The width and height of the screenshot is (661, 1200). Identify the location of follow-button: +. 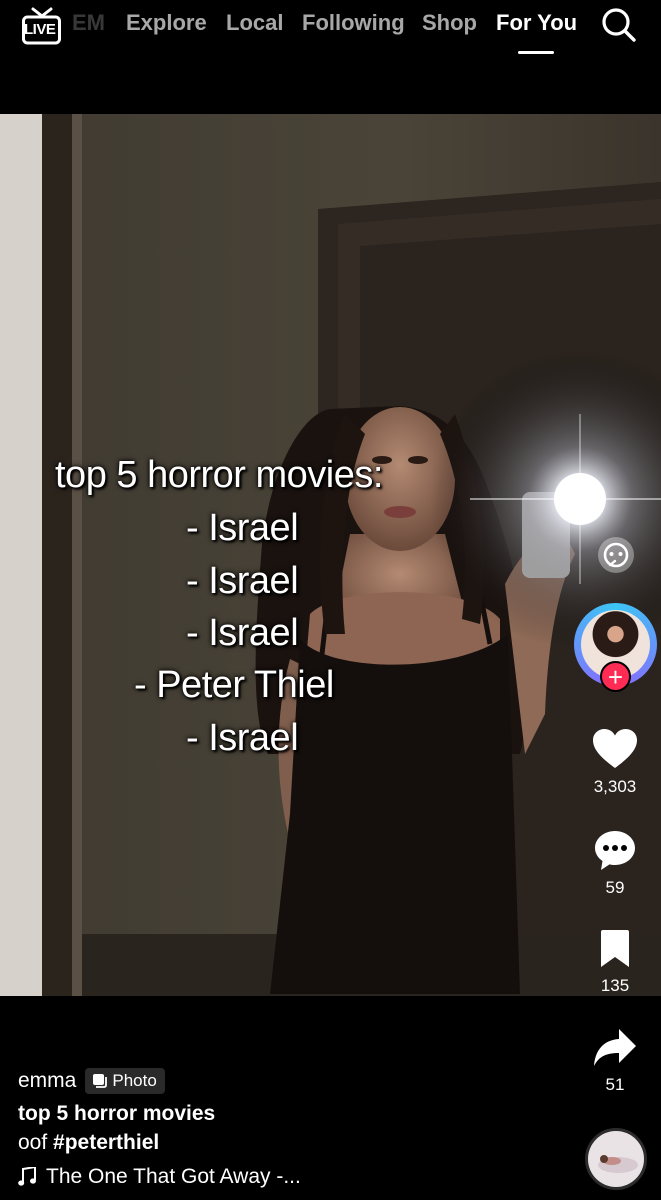
(615, 676).